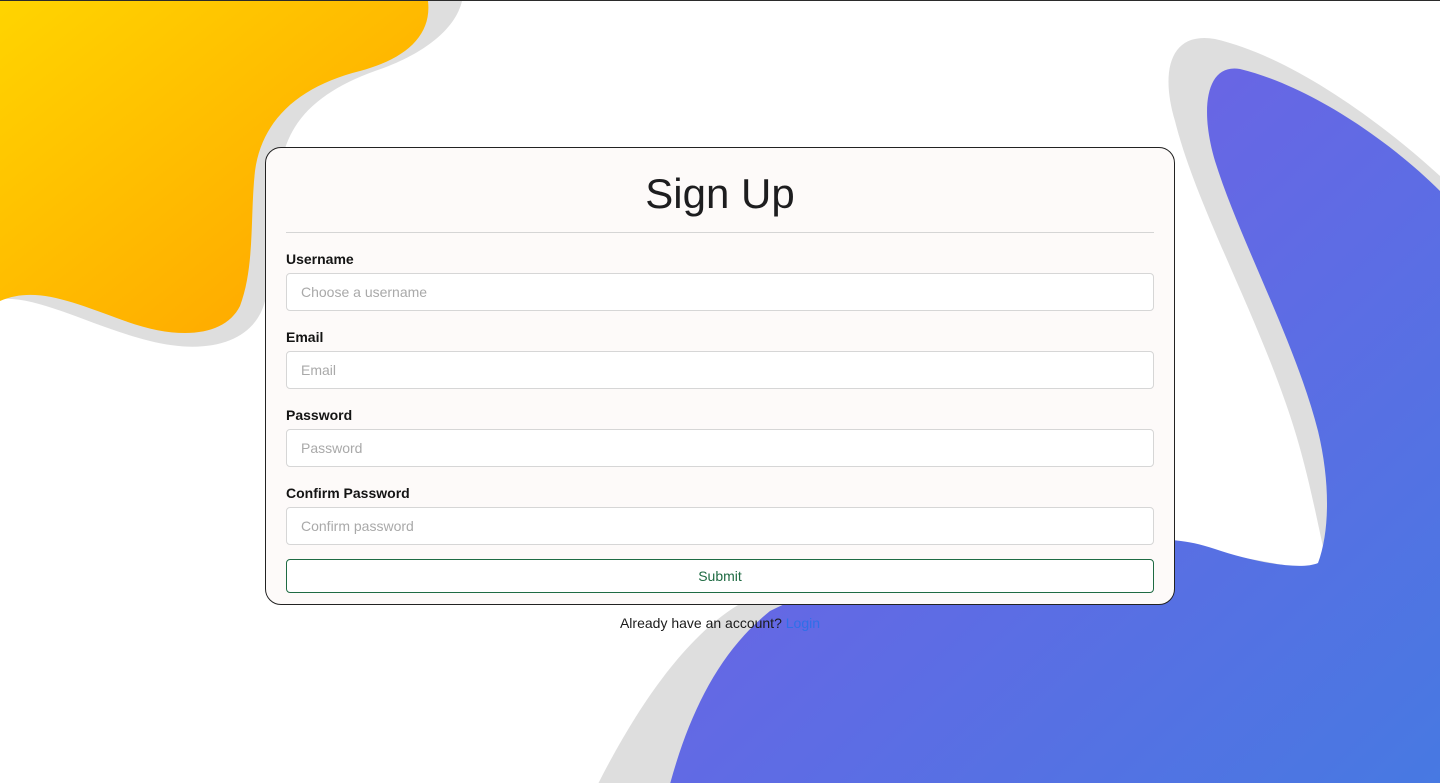 The image size is (1440, 783). I want to click on email-input, so click(720, 370).